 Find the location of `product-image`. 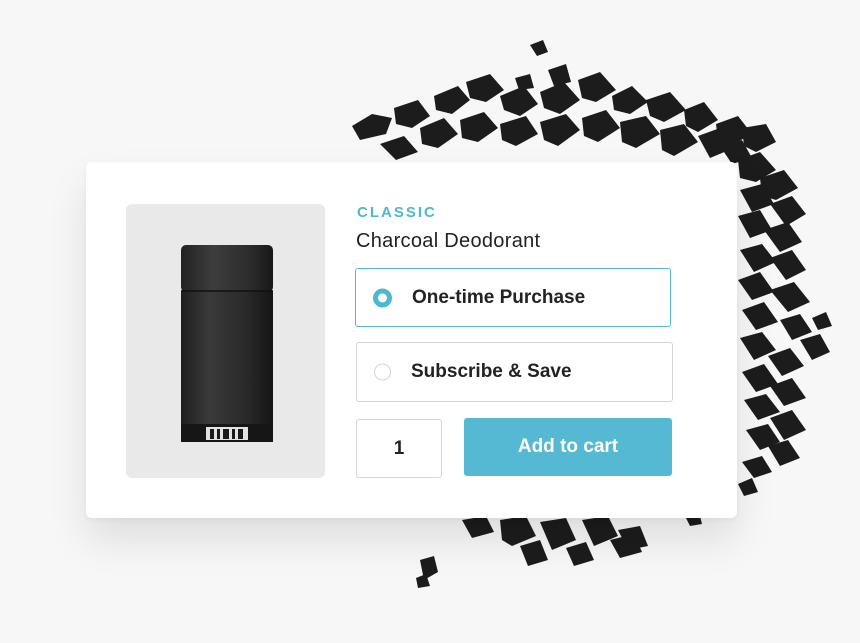

product-image is located at coordinates (225, 341).